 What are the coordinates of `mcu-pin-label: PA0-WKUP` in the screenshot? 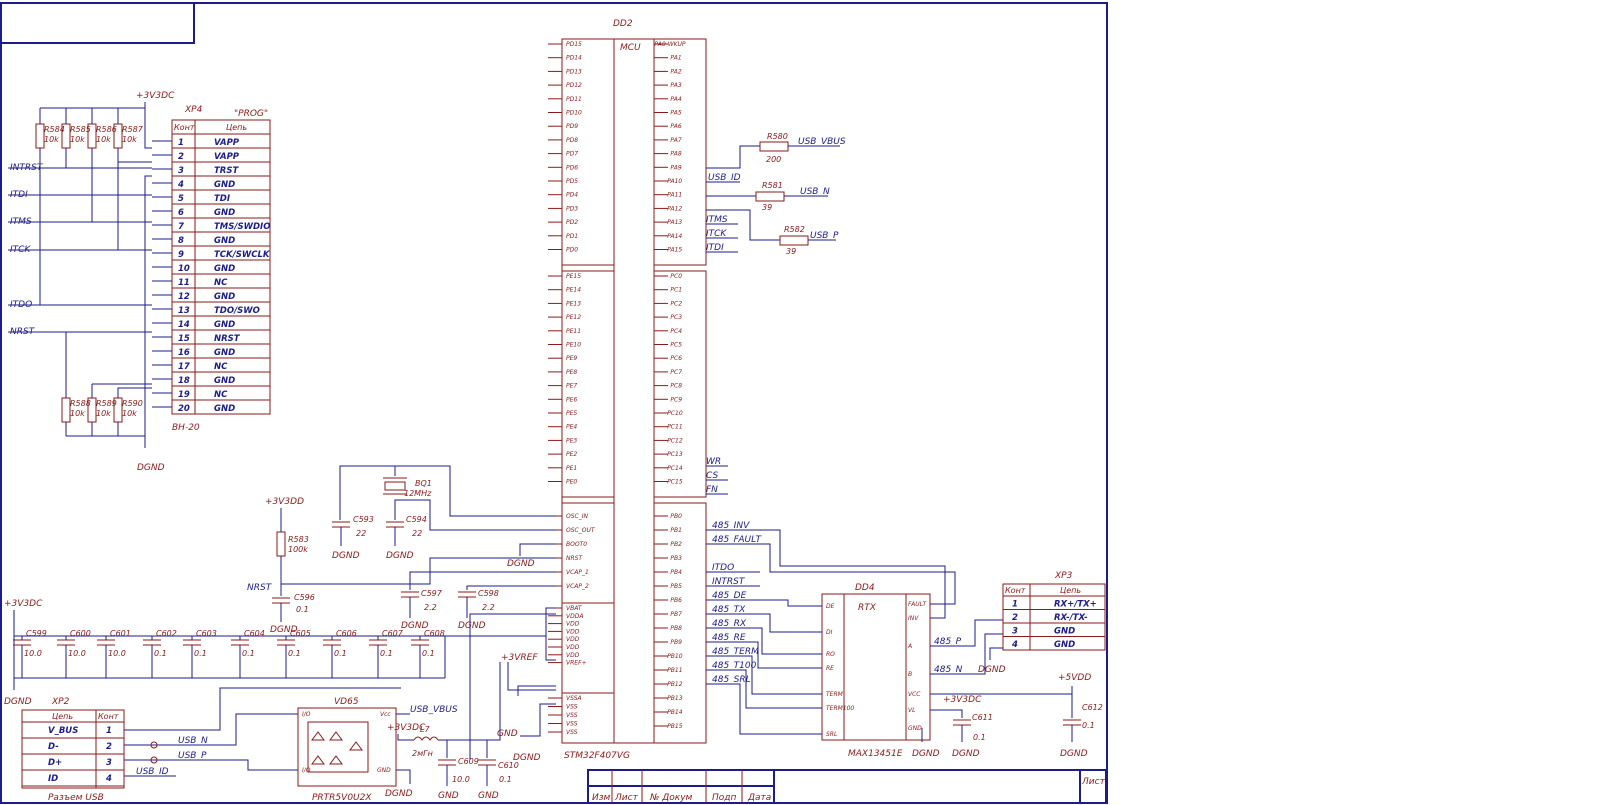 It's located at (669, 44).